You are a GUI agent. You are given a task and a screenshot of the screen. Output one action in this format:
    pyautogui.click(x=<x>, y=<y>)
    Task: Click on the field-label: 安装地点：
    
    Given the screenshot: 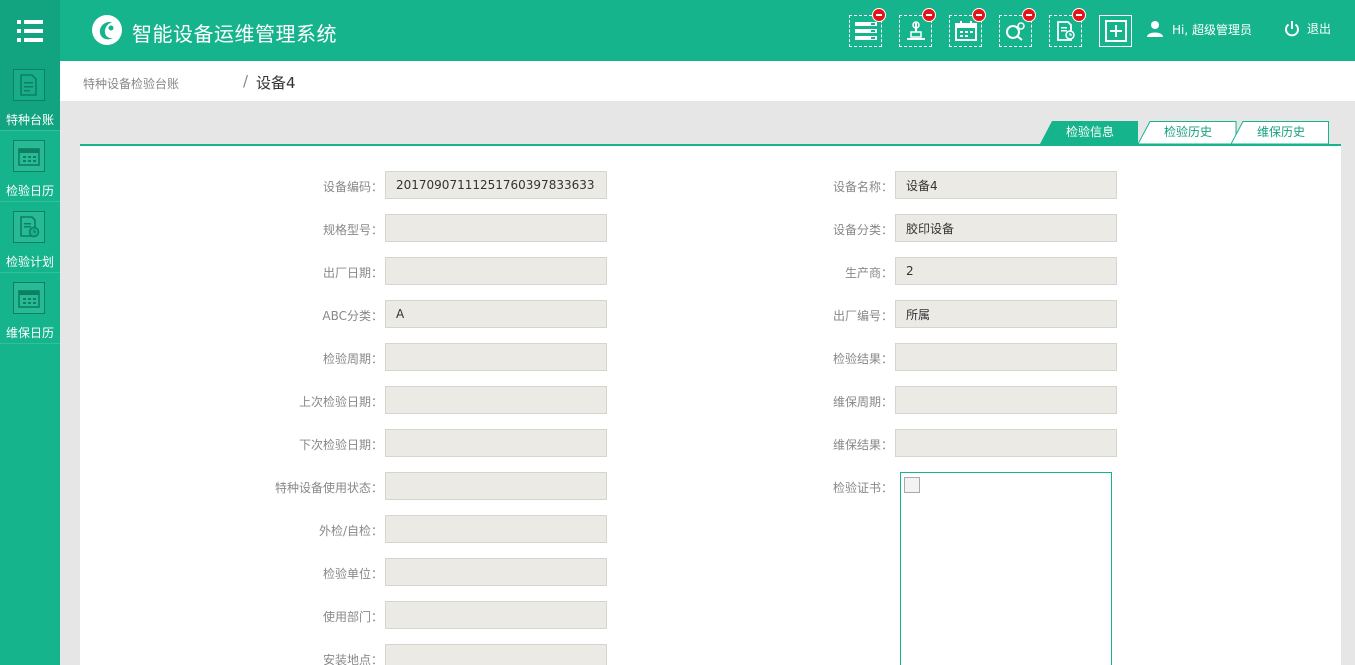 What is the action you would take?
    pyautogui.click(x=352, y=659)
    